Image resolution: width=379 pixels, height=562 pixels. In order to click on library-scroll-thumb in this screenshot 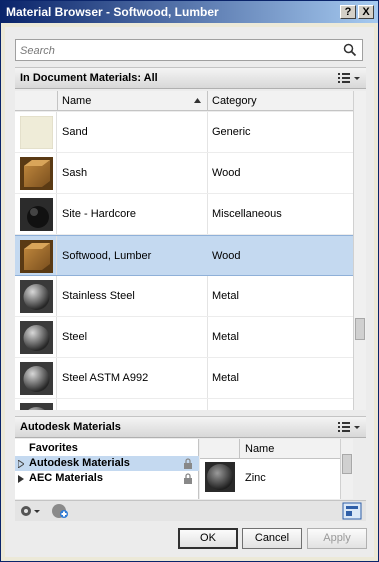, I will do `click(347, 464)`.